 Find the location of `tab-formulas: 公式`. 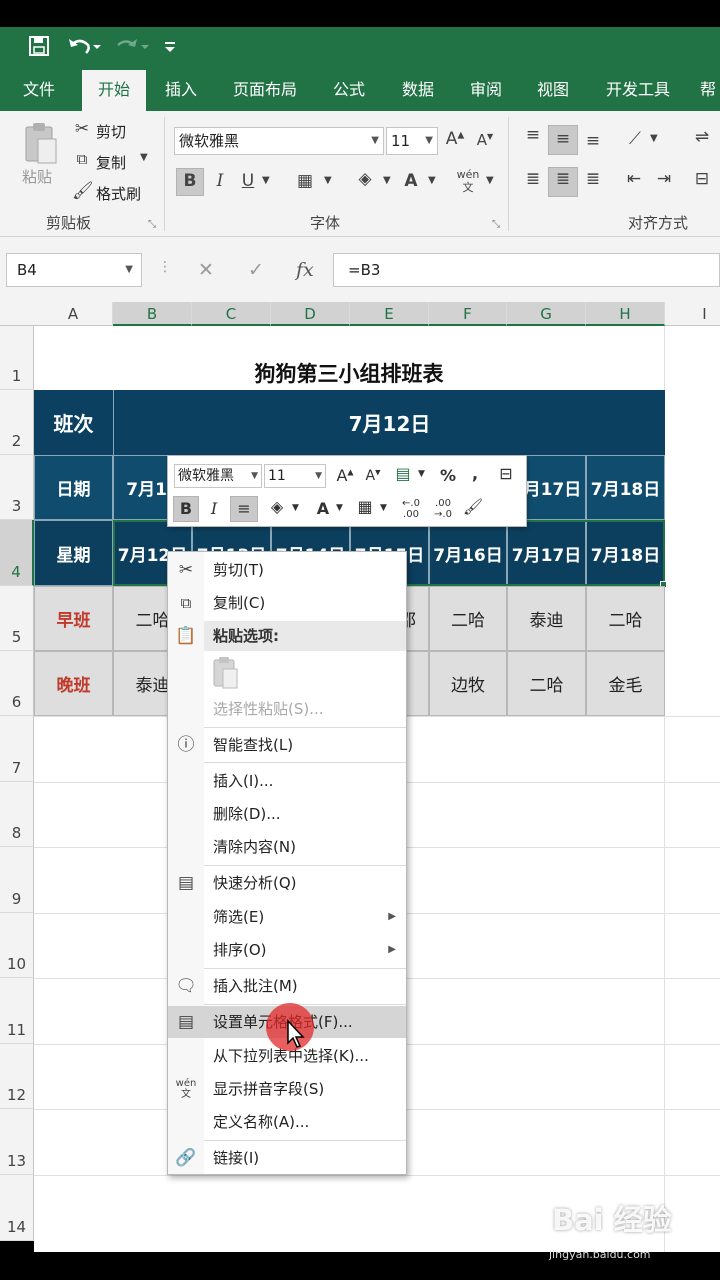

tab-formulas: 公式 is located at coordinates (349, 90).